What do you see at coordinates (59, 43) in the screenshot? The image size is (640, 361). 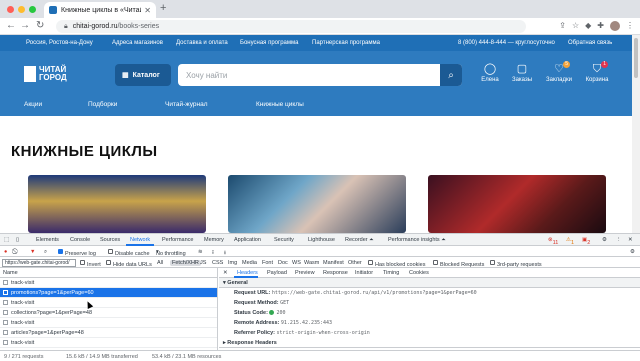 I see `location-link: Россия, Ростов-на-Дону` at bounding box center [59, 43].